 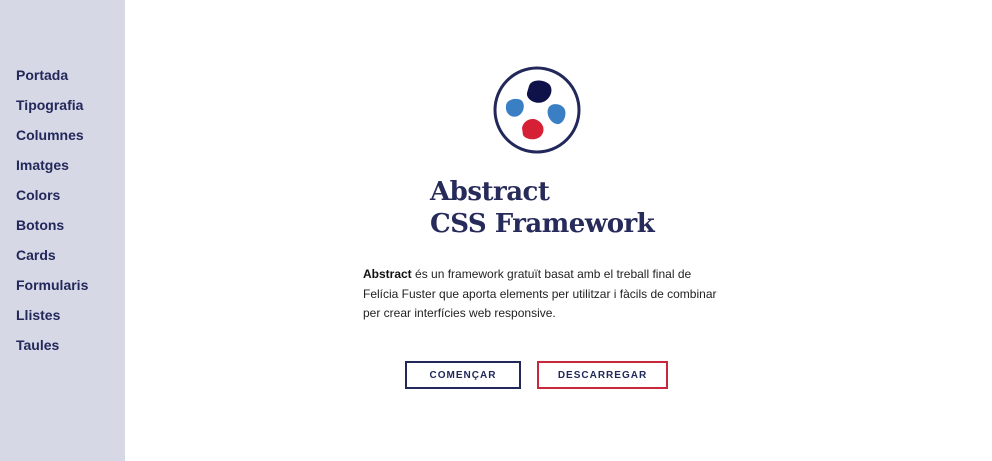 I want to click on sidebar-item-cards: Cards, so click(x=52, y=259).